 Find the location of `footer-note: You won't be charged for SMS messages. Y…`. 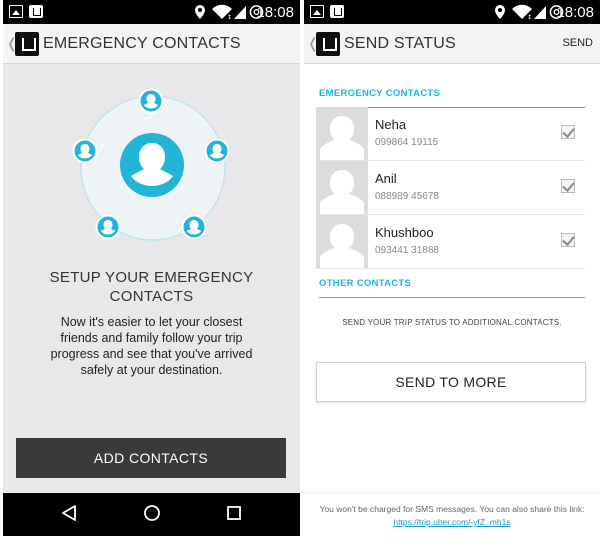

footer-note: You won't be charged for SMS messages. Y… is located at coordinates (452, 514).